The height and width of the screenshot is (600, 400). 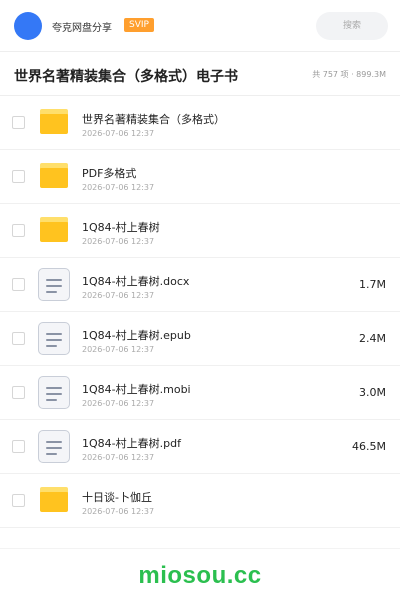 What do you see at coordinates (136, 389) in the screenshot?
I see `file-name: 1Q84-村上春树.mobi` at bounding box center [136, 389].